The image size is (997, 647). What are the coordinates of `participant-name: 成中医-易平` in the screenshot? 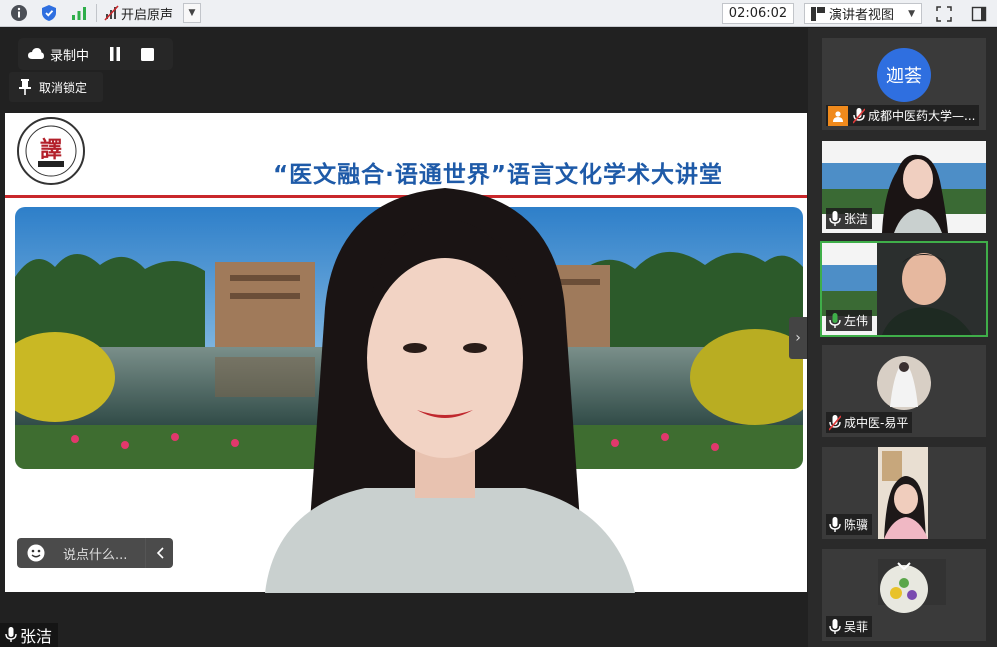 It's located at (876, 423).